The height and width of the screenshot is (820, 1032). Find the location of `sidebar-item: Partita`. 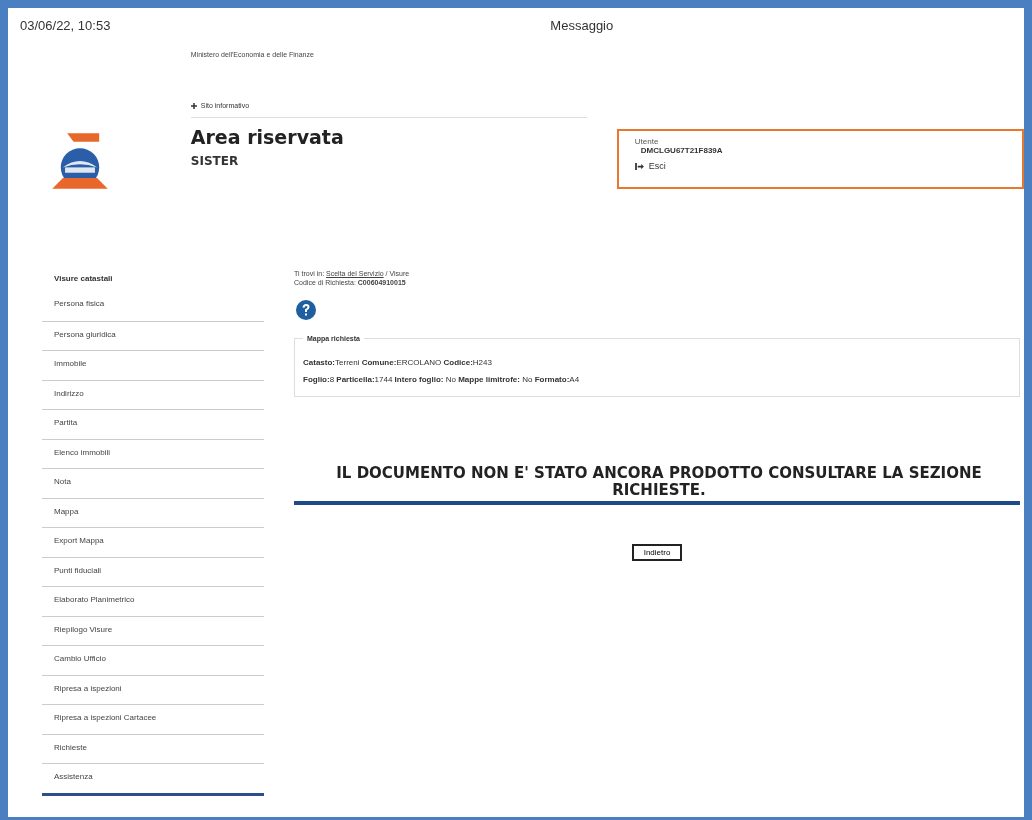

sidebar-item: Partita is located at coordinates (153, 424).